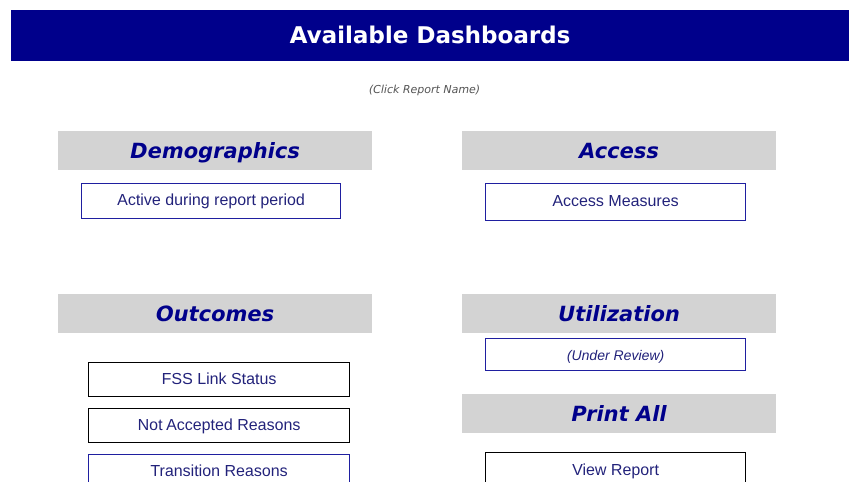 The image size is (849, 482). Describe the element at coordinates (615, 354) in the screenshot. I see `status-label: (Under Review)` at that location.